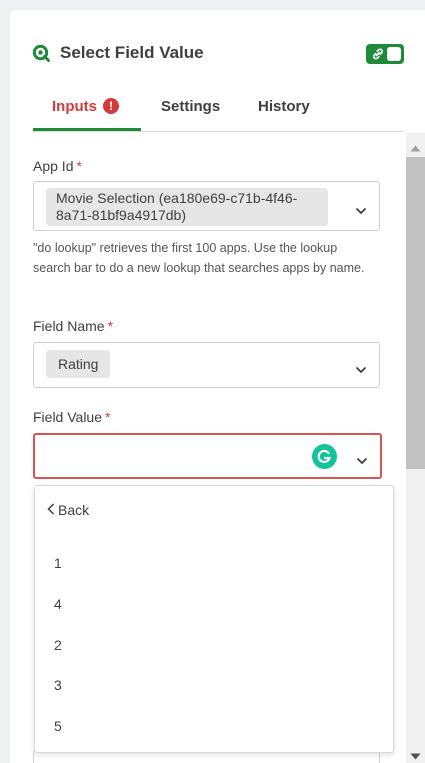 The image size is (425, 763). I want to click on panel-header: Select Field Value, so click(118, 53).